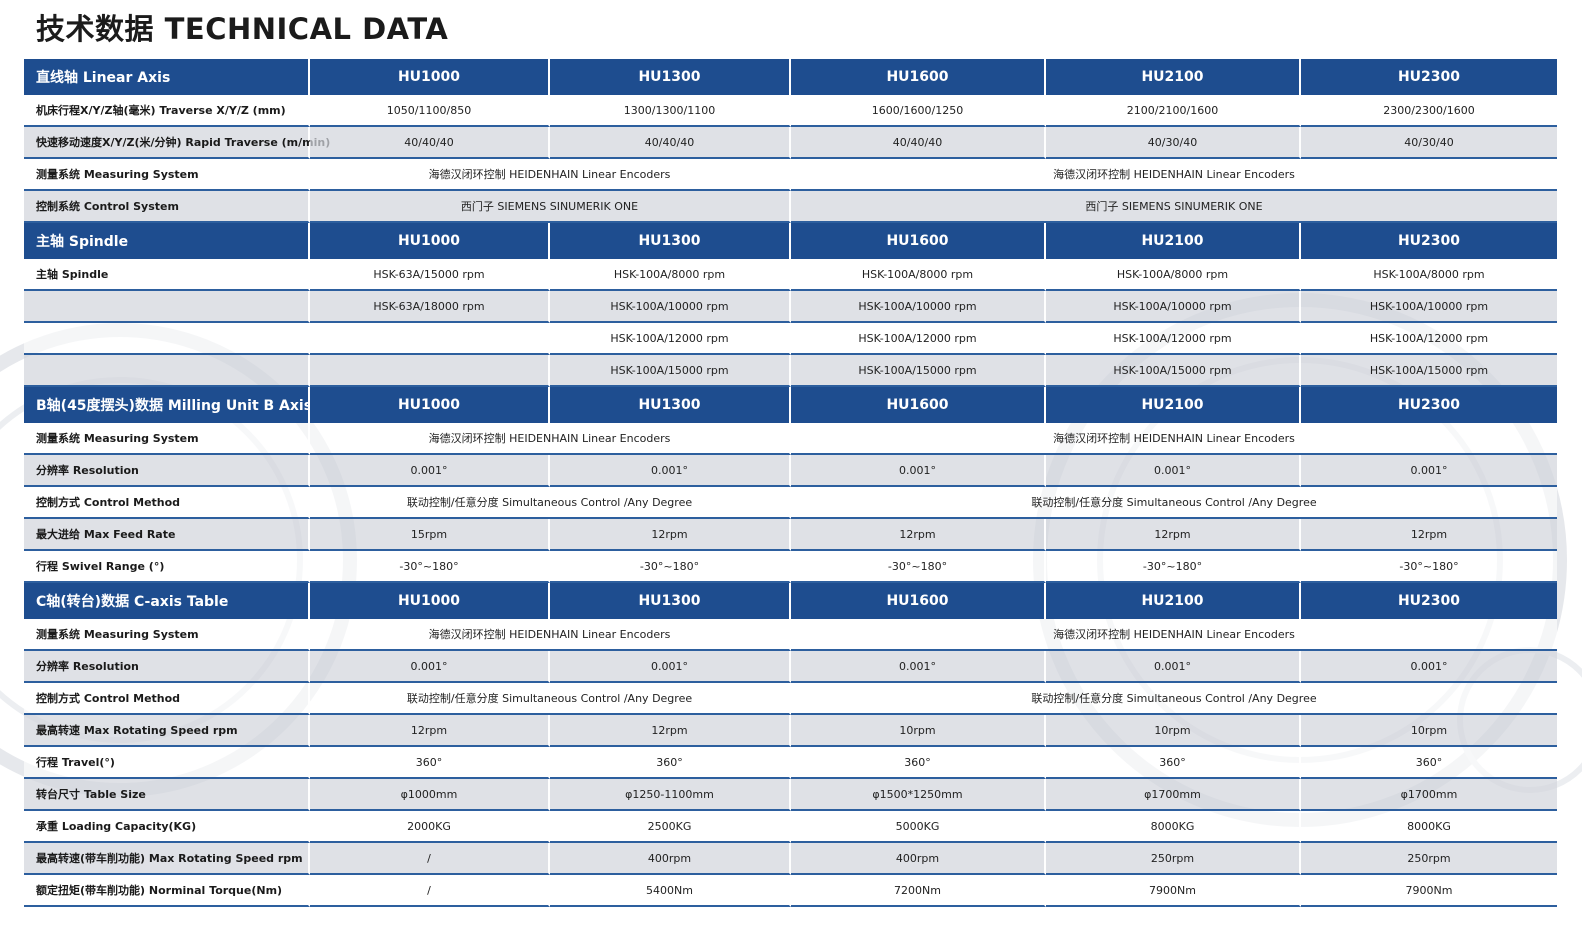 This screenshot has width=1582, height=934. I want to click on value-cell: φ1000mm, so click(430, 795).